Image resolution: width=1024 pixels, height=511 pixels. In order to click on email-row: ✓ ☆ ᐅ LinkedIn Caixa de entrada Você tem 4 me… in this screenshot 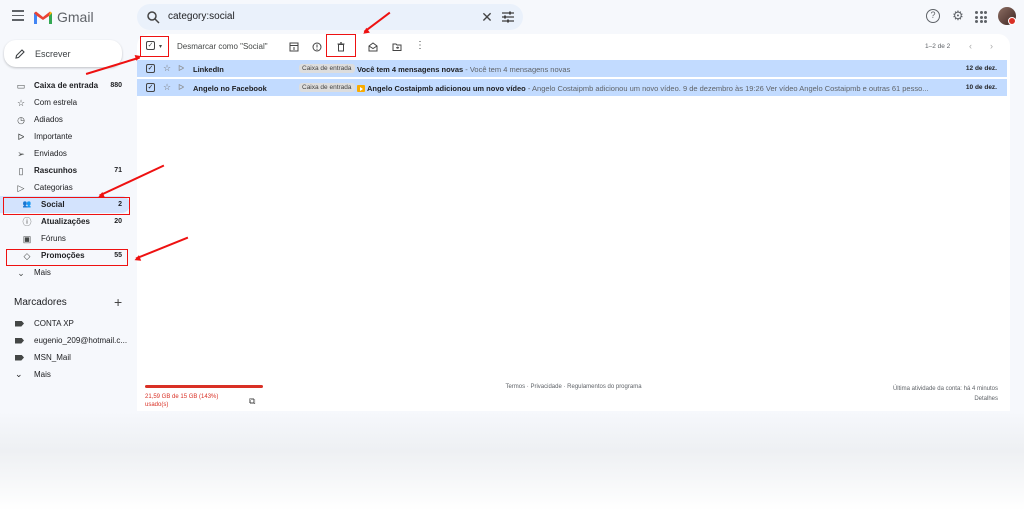, I will do `click(572, 69)`.